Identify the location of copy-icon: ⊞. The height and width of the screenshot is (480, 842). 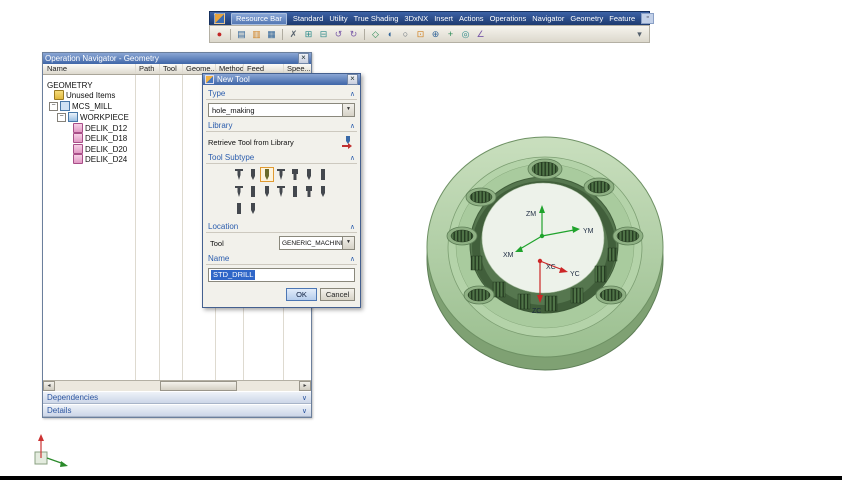
(308, 34).